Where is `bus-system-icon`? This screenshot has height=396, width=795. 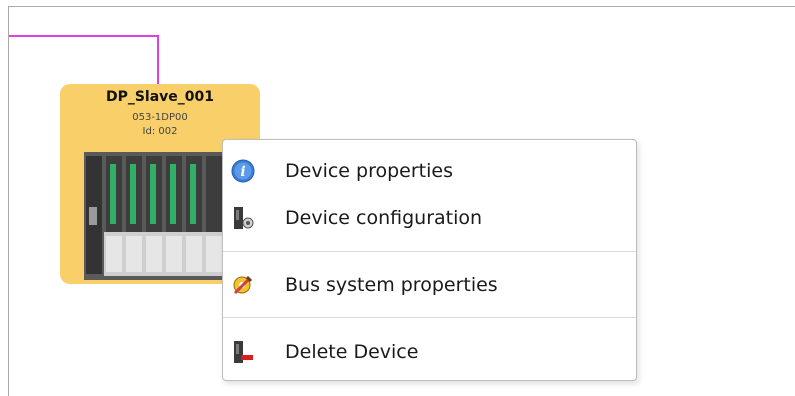 bus-system-icon is located at coordinates (243, 285).